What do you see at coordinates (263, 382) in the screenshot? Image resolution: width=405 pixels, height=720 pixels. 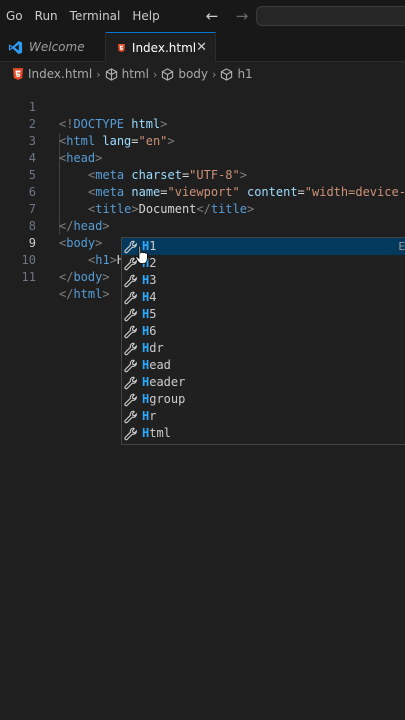 I see `suggestion-item: Header` at bounding box center [263, 382].